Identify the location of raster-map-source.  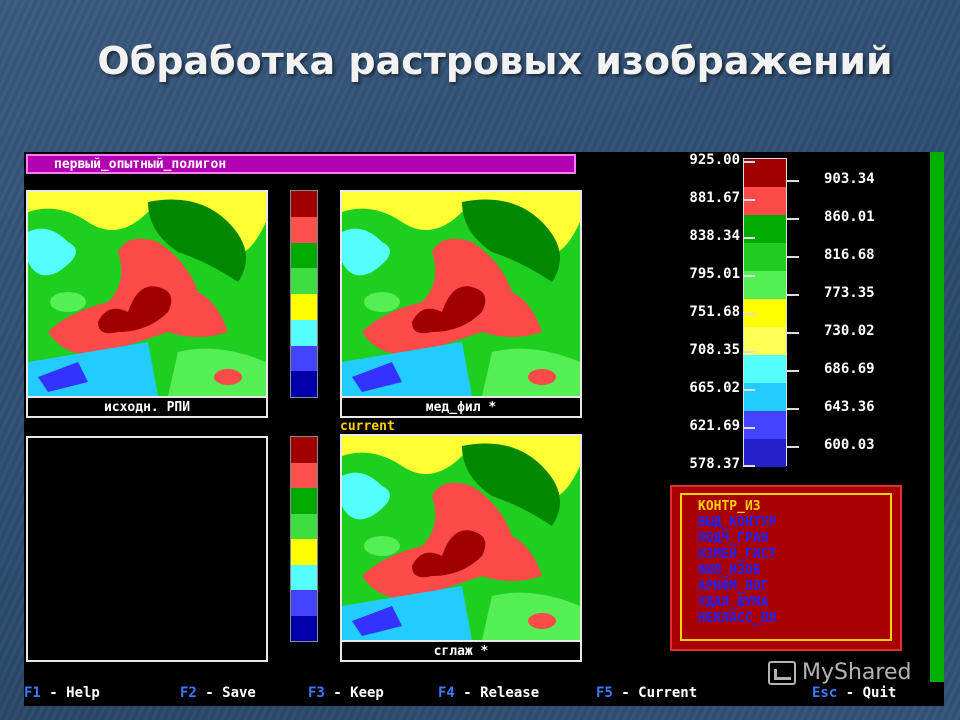
(147, 294).